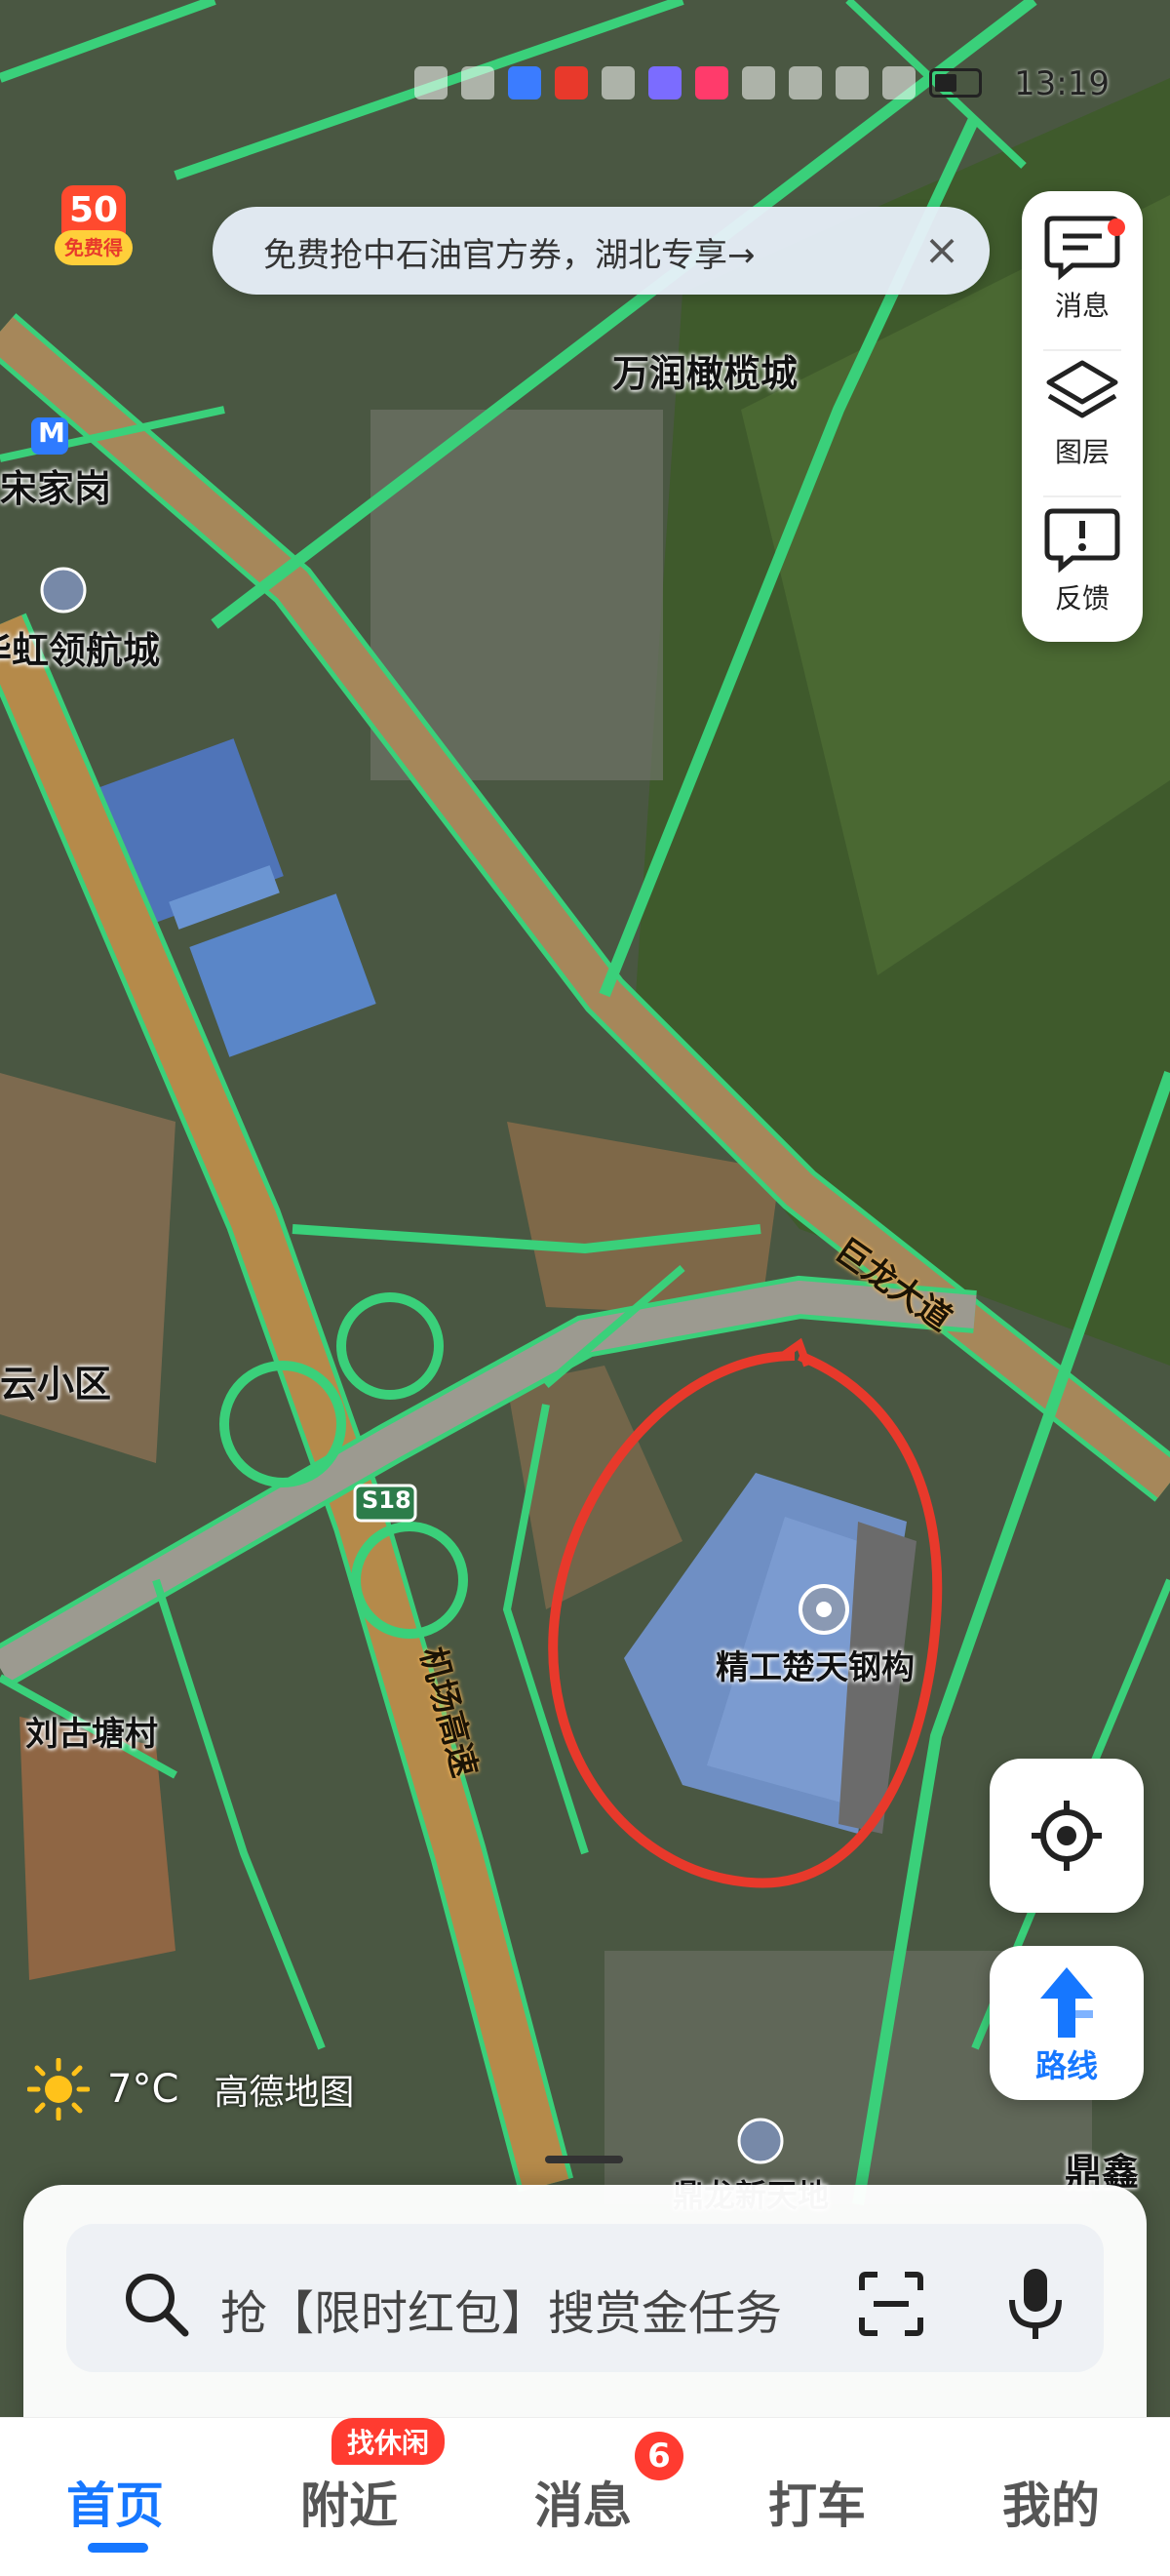 The width and height of the screenshot is (1170, 2576). I want to click on route-button-label: 路线, so click(1066, 2065).